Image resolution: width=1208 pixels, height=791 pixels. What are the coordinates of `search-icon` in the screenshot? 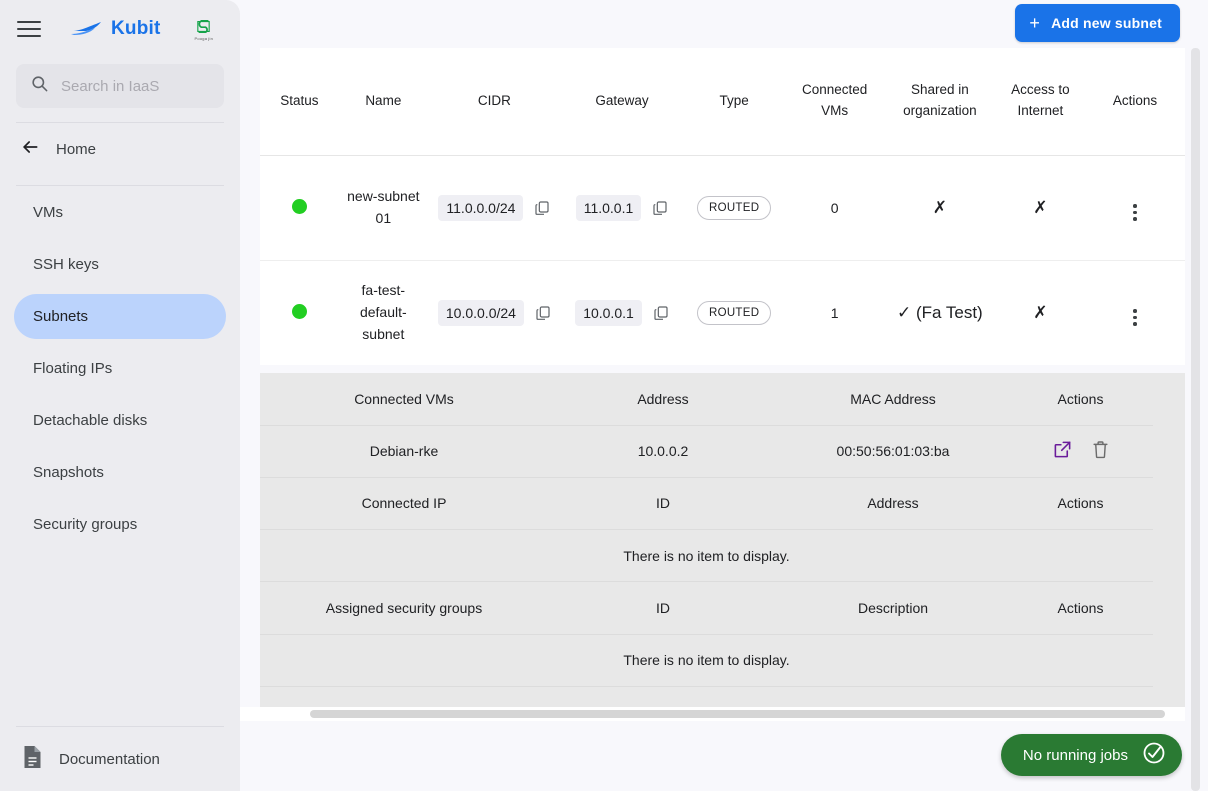 It's located at (39, 86).